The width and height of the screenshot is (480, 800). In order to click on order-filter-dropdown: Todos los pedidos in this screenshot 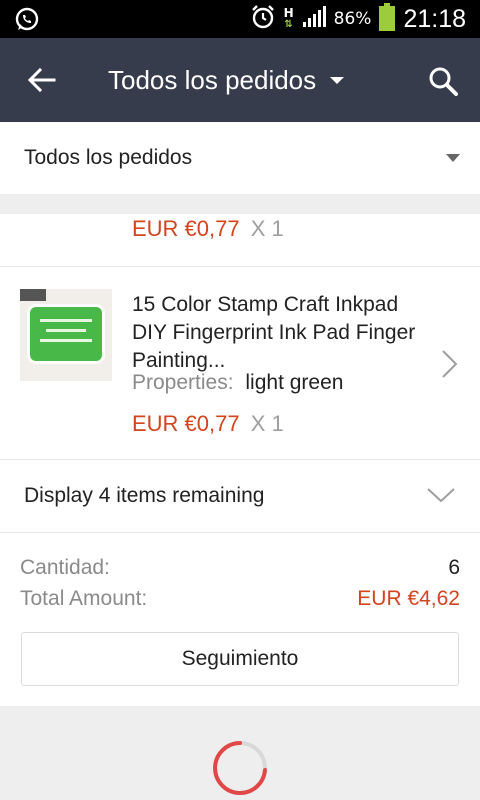, I will do `click(226, 80)`.